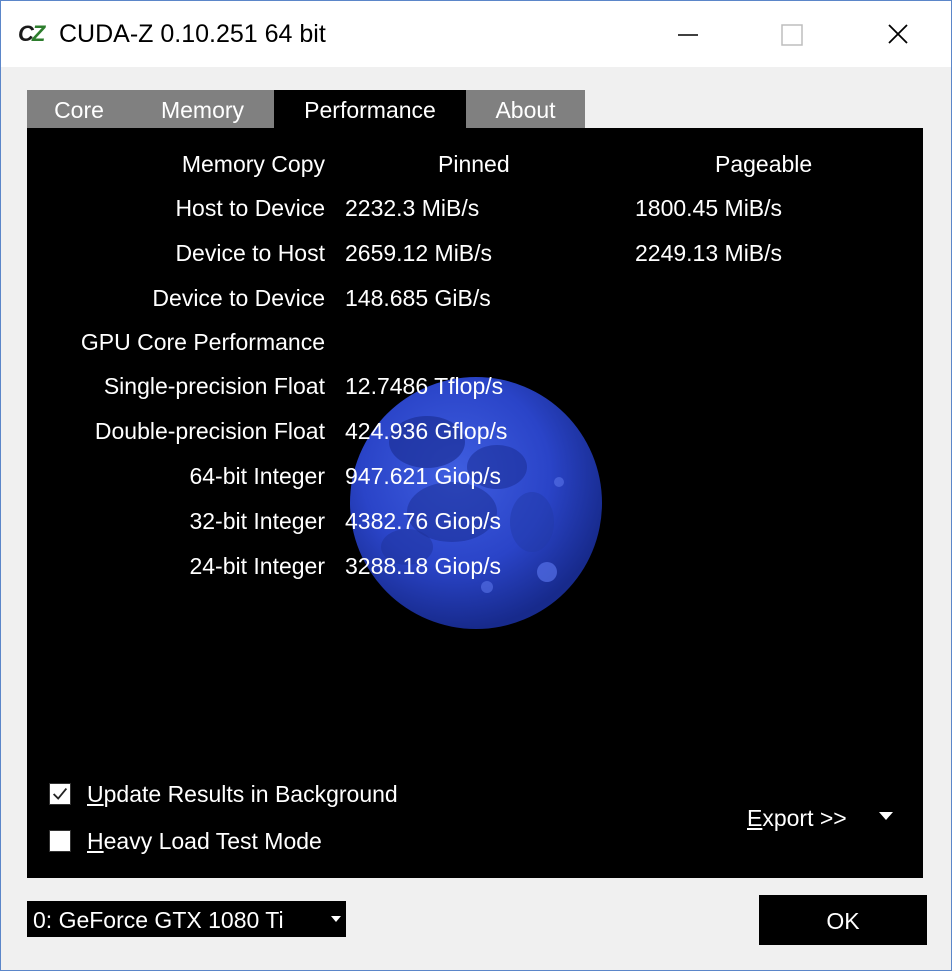 The height and width of the screenshot is (971, 952). I want to click on row-label-device-to-host: Device to Host, so click(250, 253).